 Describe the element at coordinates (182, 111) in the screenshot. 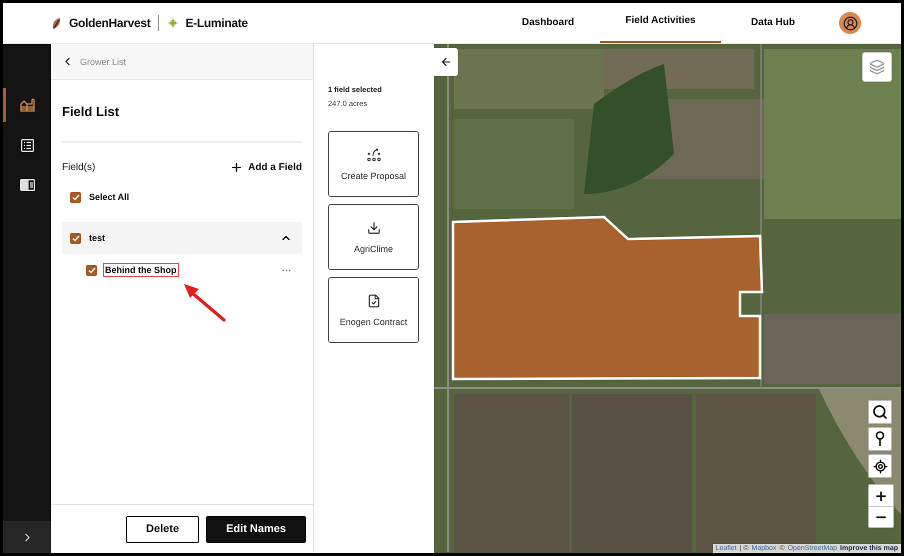

I see `panel-title: Field List` at that location.